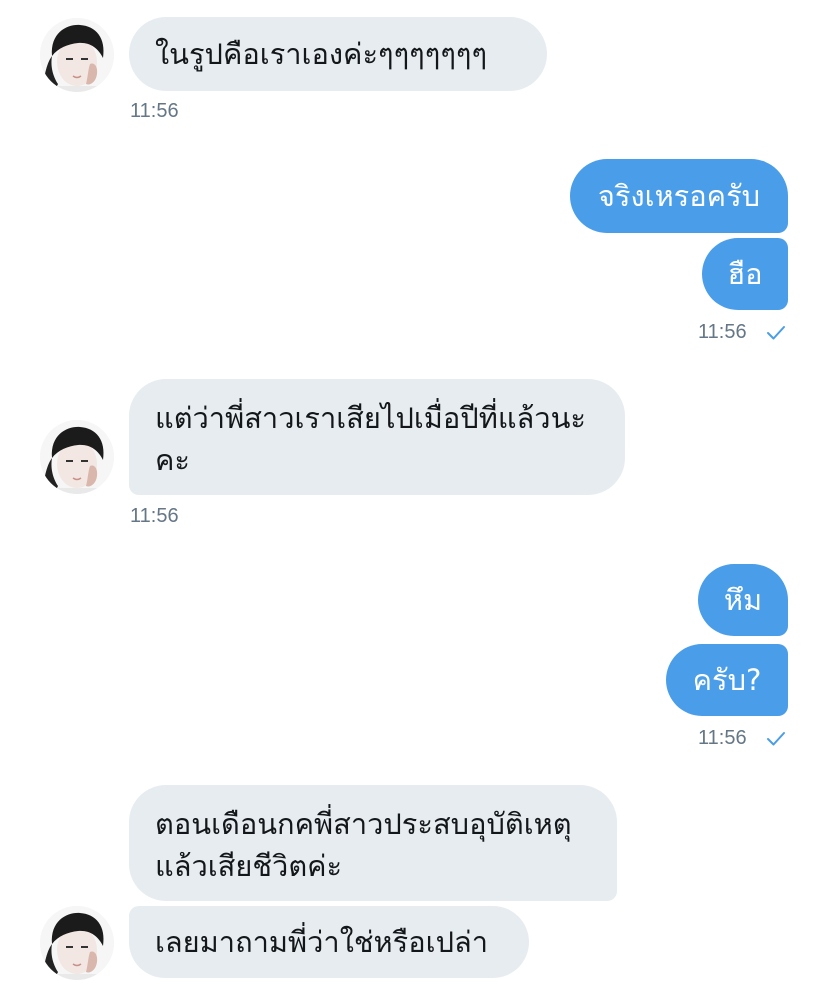 This screenshot has width=828, height=986. What do you see at coordinates (249, 866) in the screenshot?
I see `message-text-line: แล้วเสียชีวิตค่ะ` at bounding box center [249, 866].